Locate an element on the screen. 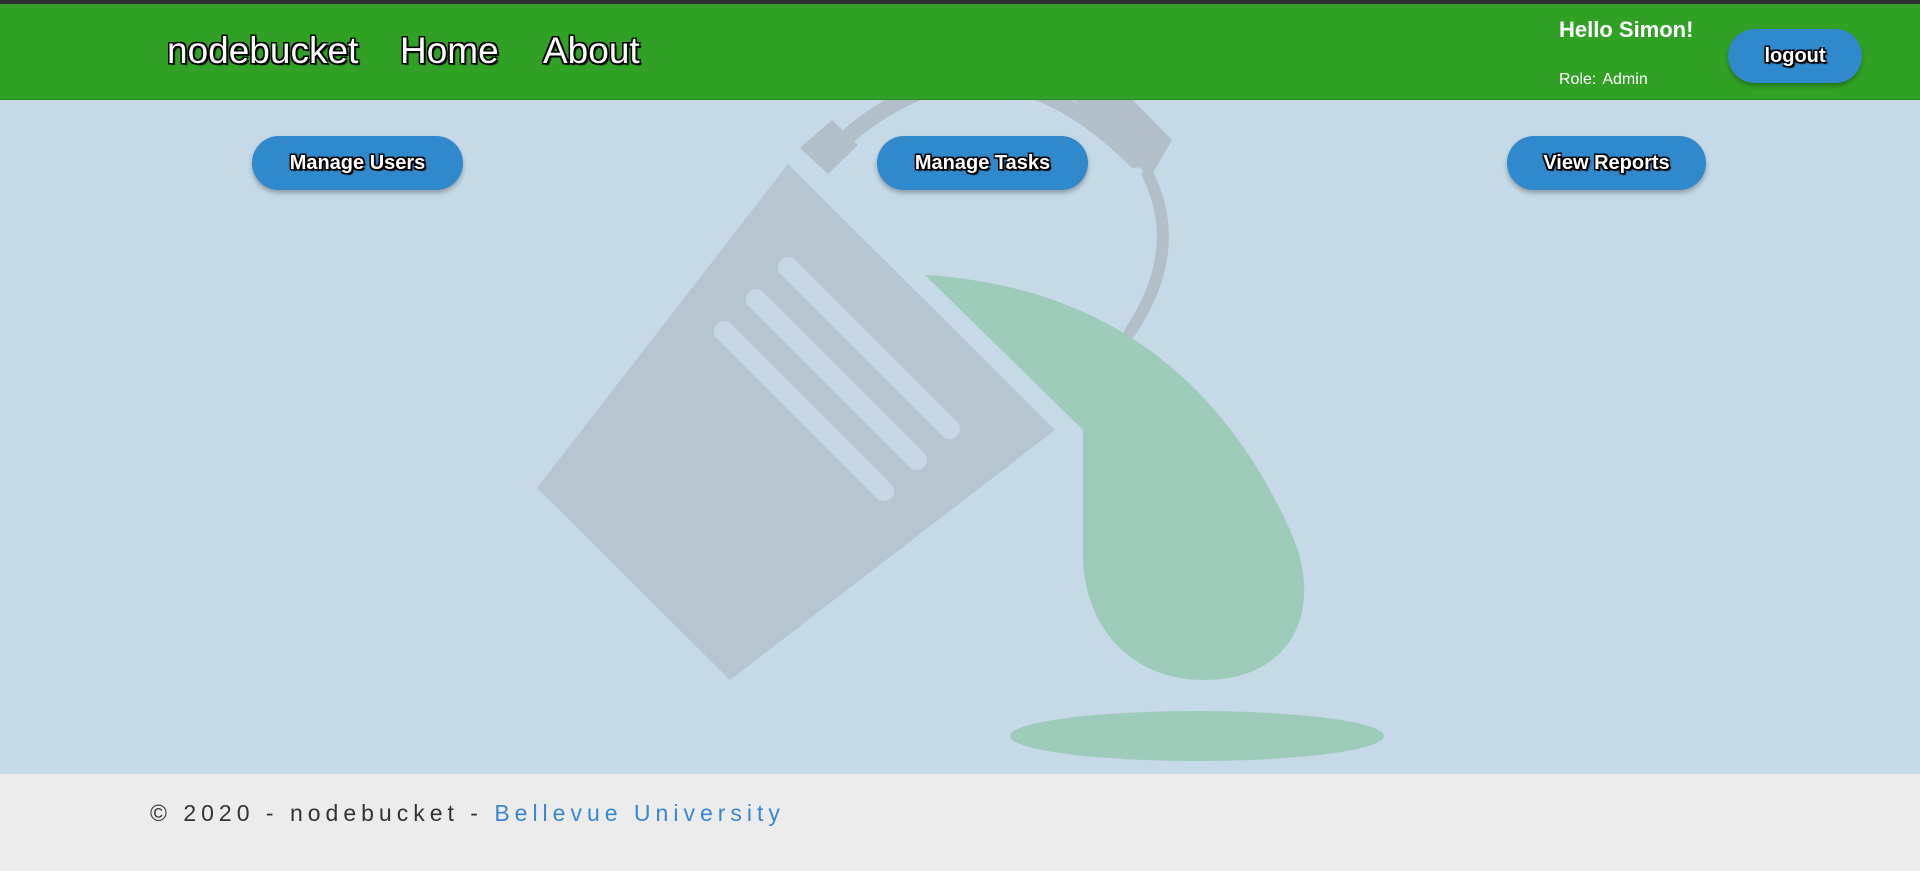 The width and height of the screenshot is (1920, 871). user-role-label: Role: is located at coordinates (1578, 79).